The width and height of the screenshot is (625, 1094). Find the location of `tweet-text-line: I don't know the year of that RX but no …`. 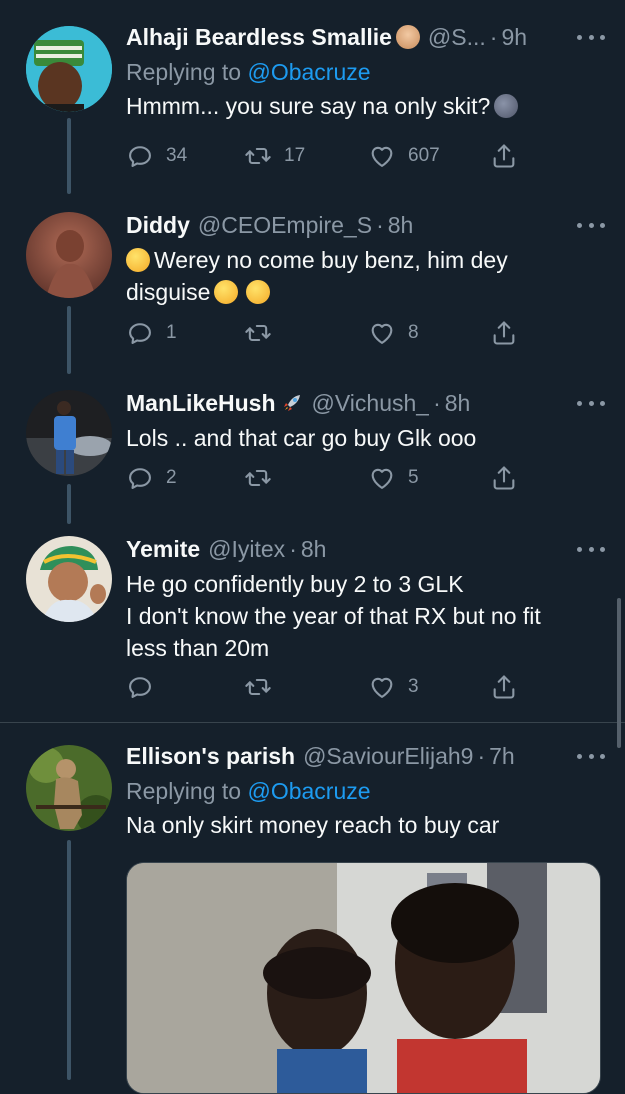

tweet-text-line: I don't know the year of that RX but no … is located at coordinates (333, 616).